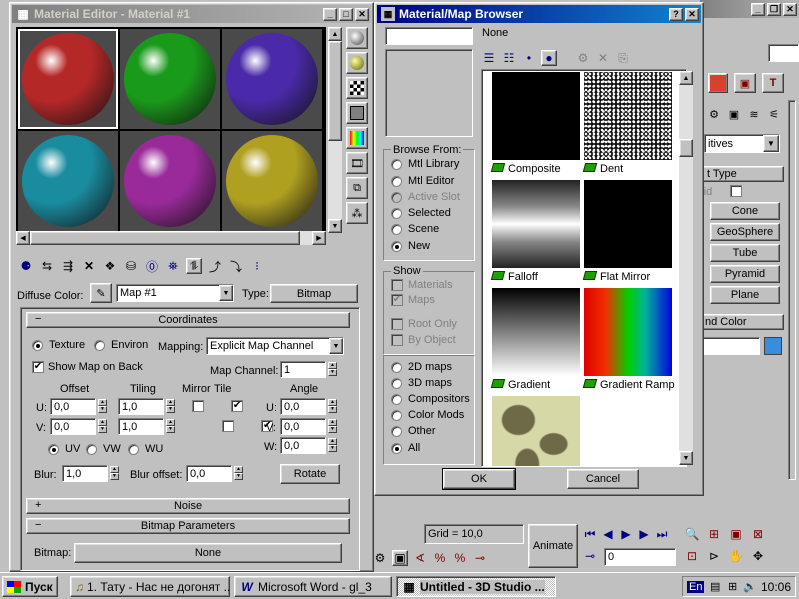 This screenshot has height=599, width=799. I want to click on map-item-flat-mirror: Flat Mirror, so click(628, 231).